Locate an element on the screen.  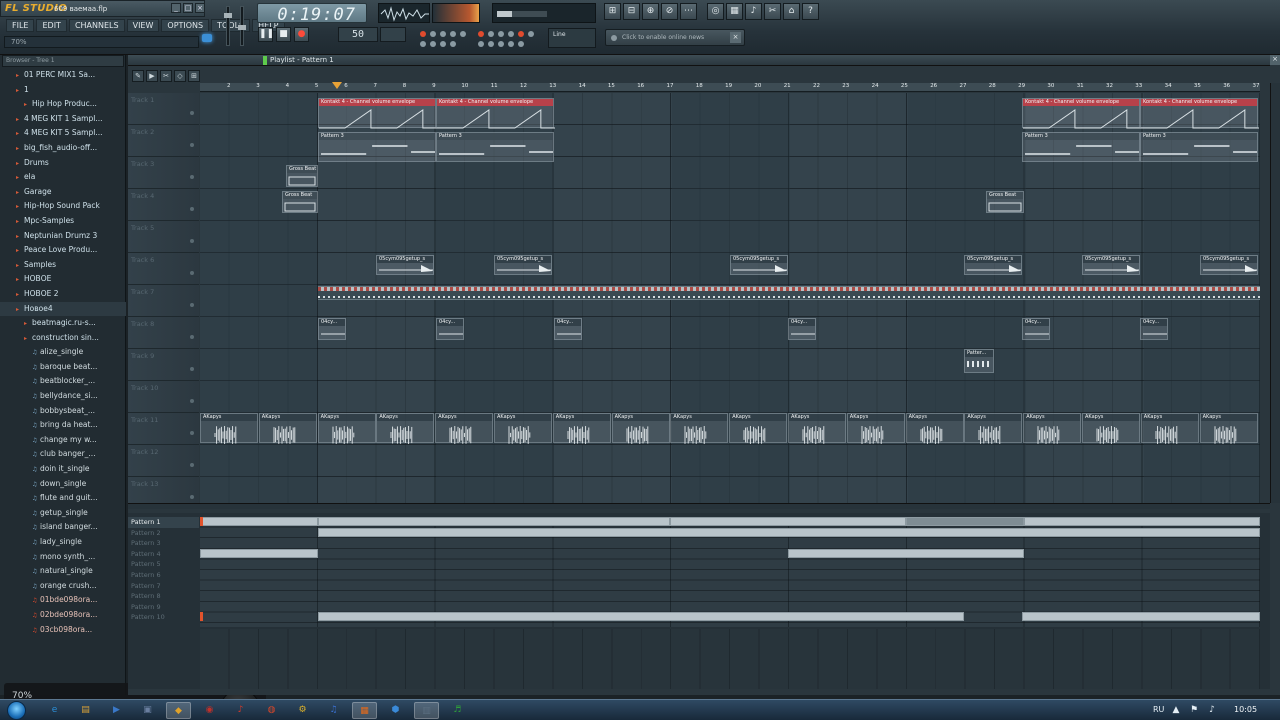
tray-volume-icon: ♪ is located at coordinates (1212, 710).